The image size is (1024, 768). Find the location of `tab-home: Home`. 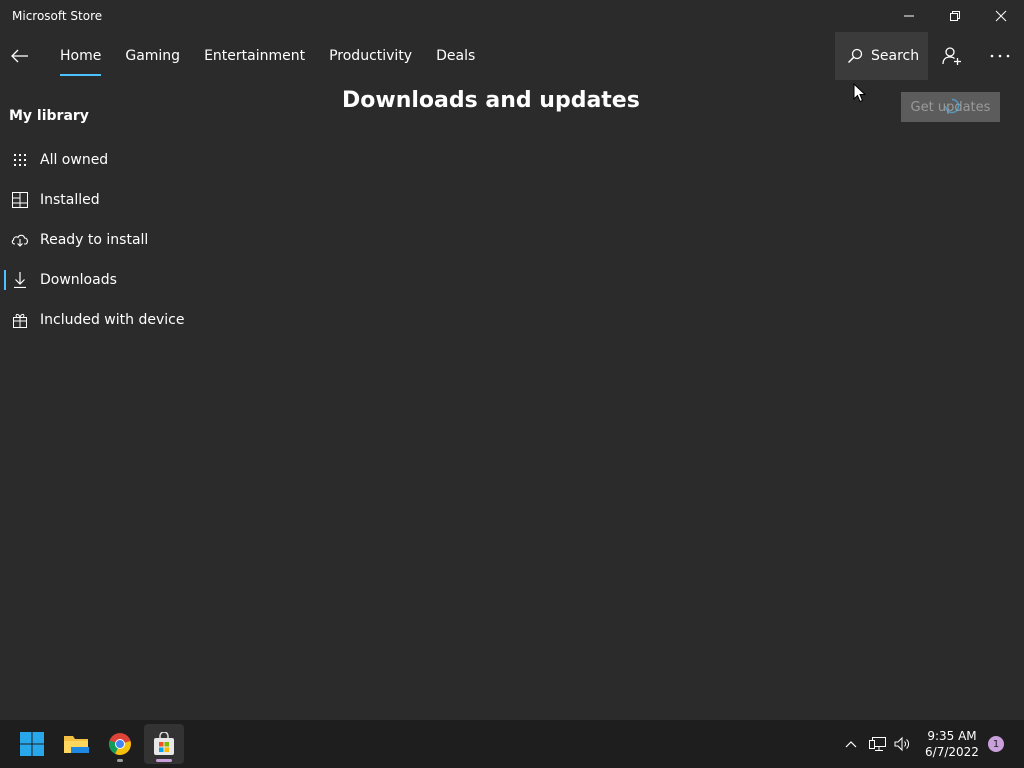

tab-home: Home is located at coordinates (80, 56).